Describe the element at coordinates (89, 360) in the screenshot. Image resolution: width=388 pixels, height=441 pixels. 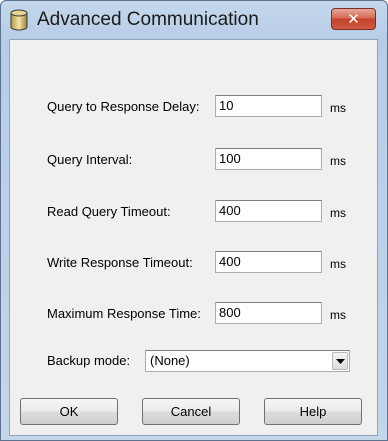
I see `backup-mode-label: Backup mode:` at that location.